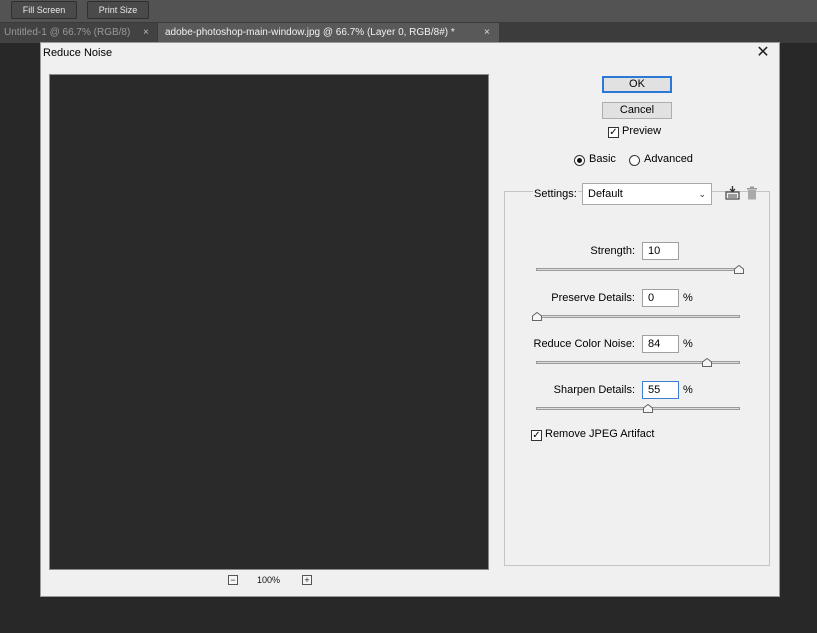  Describe the element at coordinates (67, 32) in the screenshot. I see `tab-title: Untitled-1 @ 66.7% (RGB/8)` at that location.